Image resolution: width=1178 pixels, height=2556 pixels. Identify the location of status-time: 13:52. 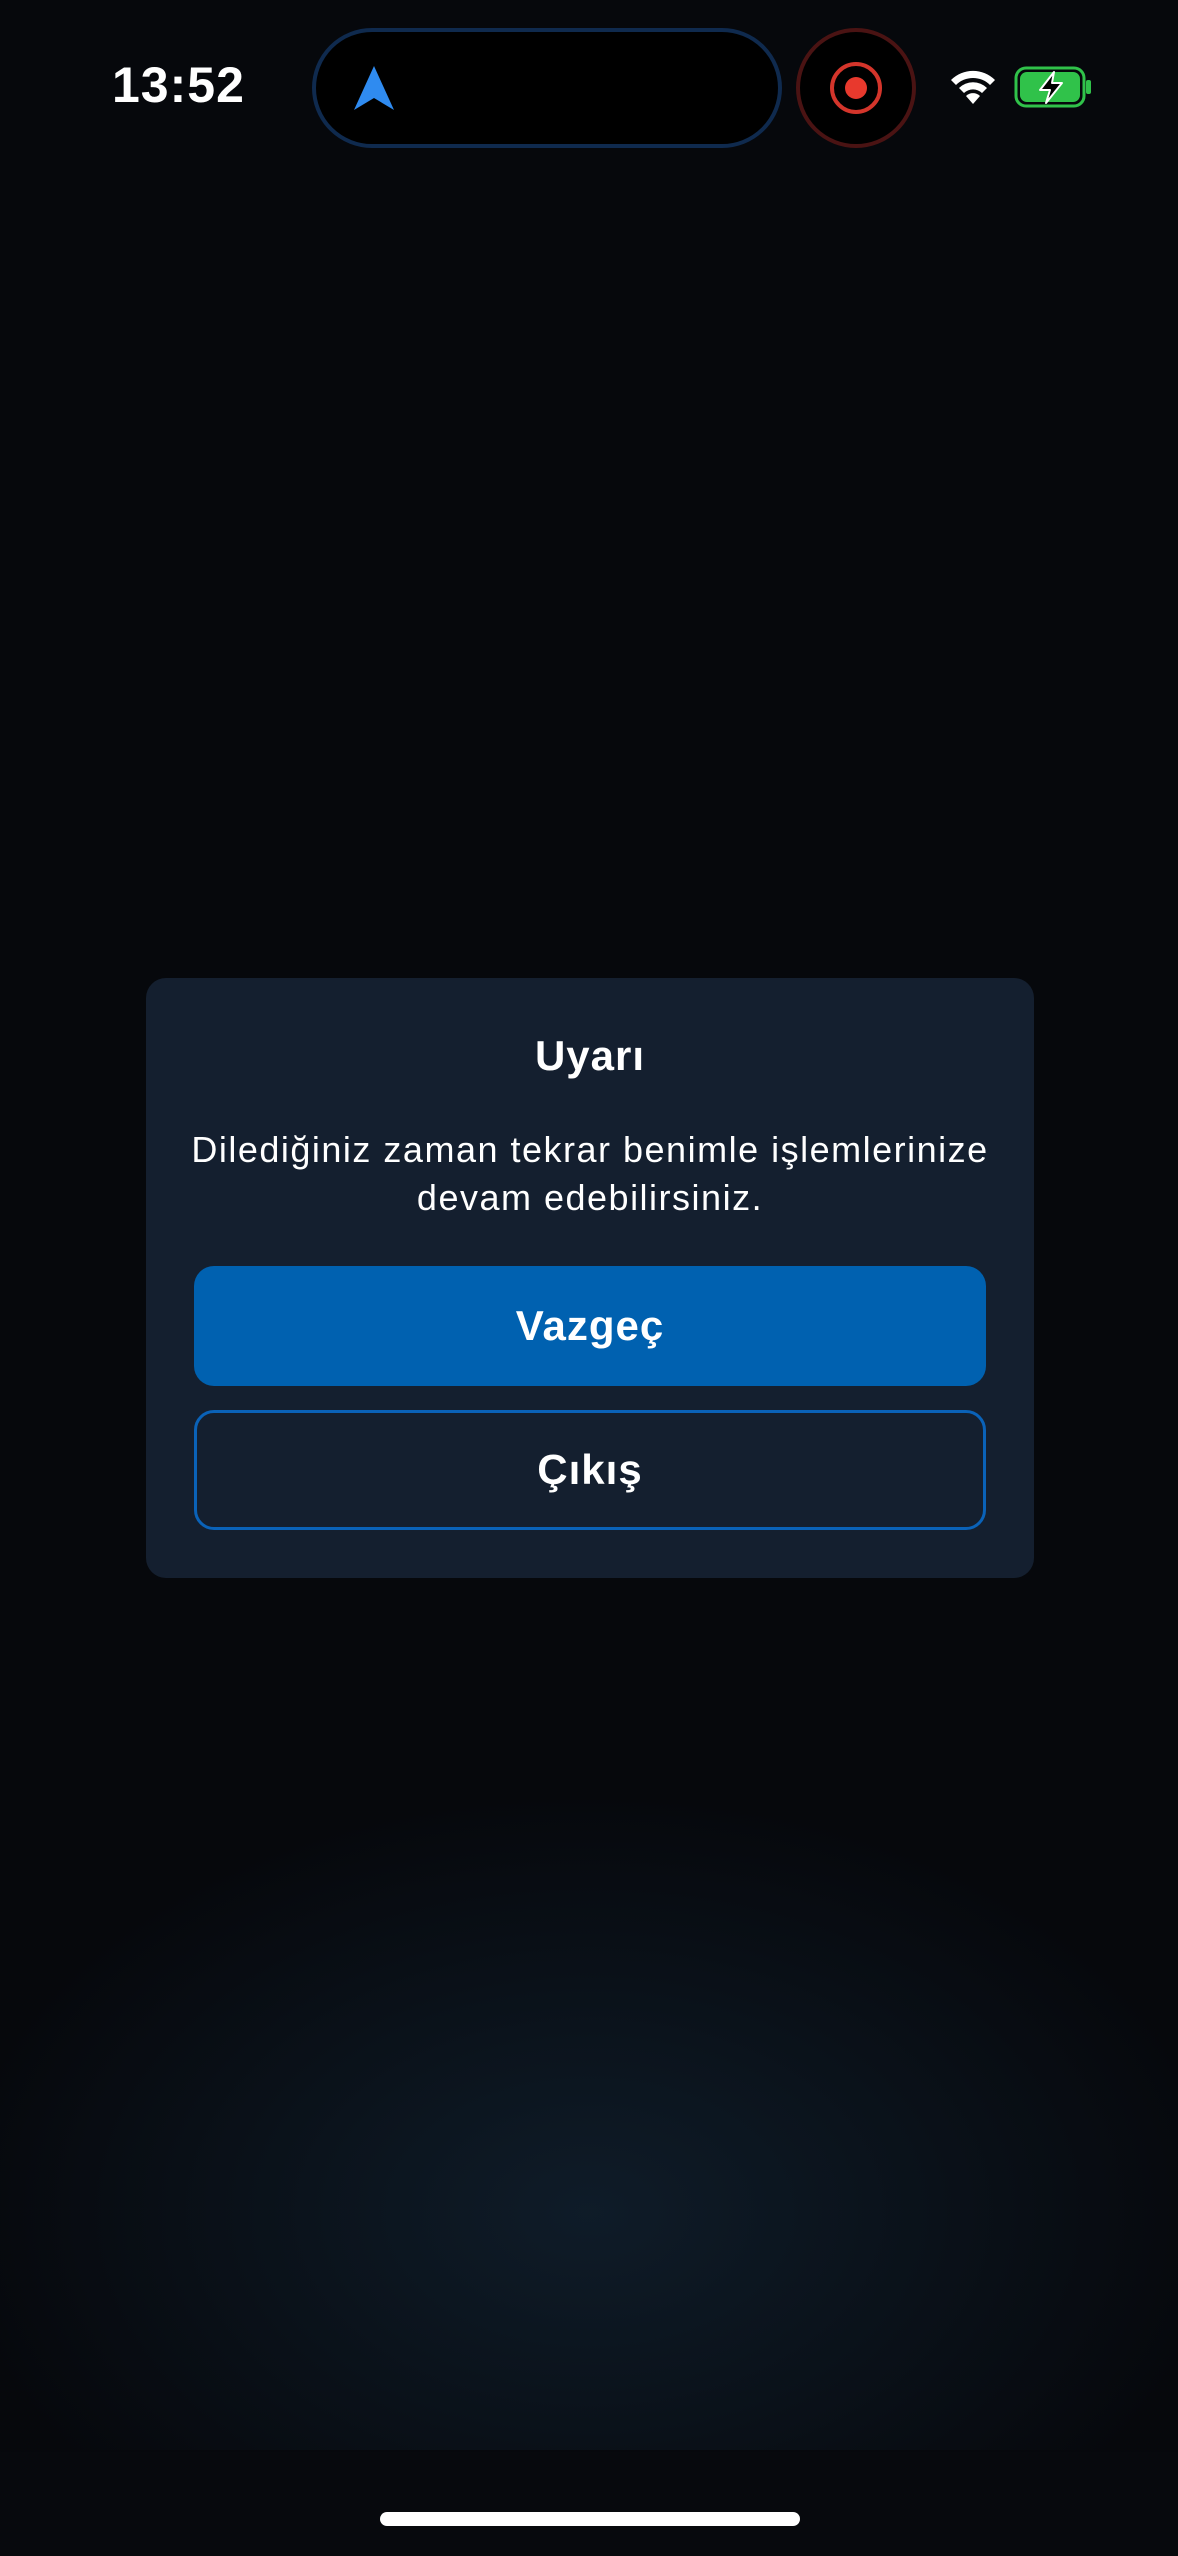
(178, 85).